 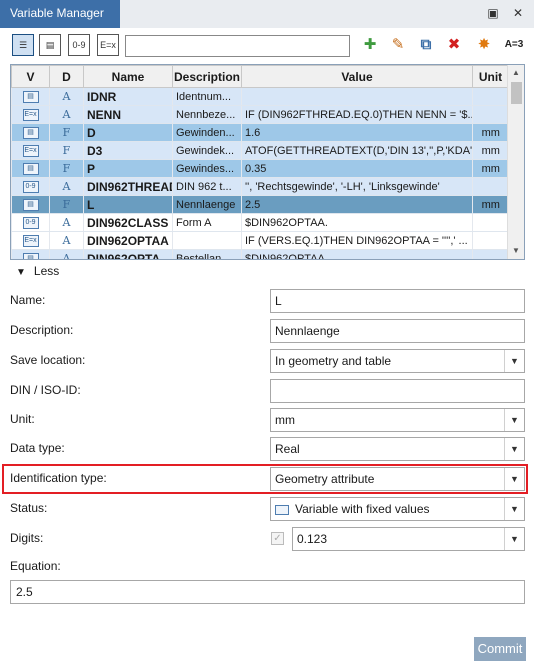 What do you see at coordinates (500, 649) in the screenshot?
I see `commit-button: Commit` at bounding box center [500, 649].